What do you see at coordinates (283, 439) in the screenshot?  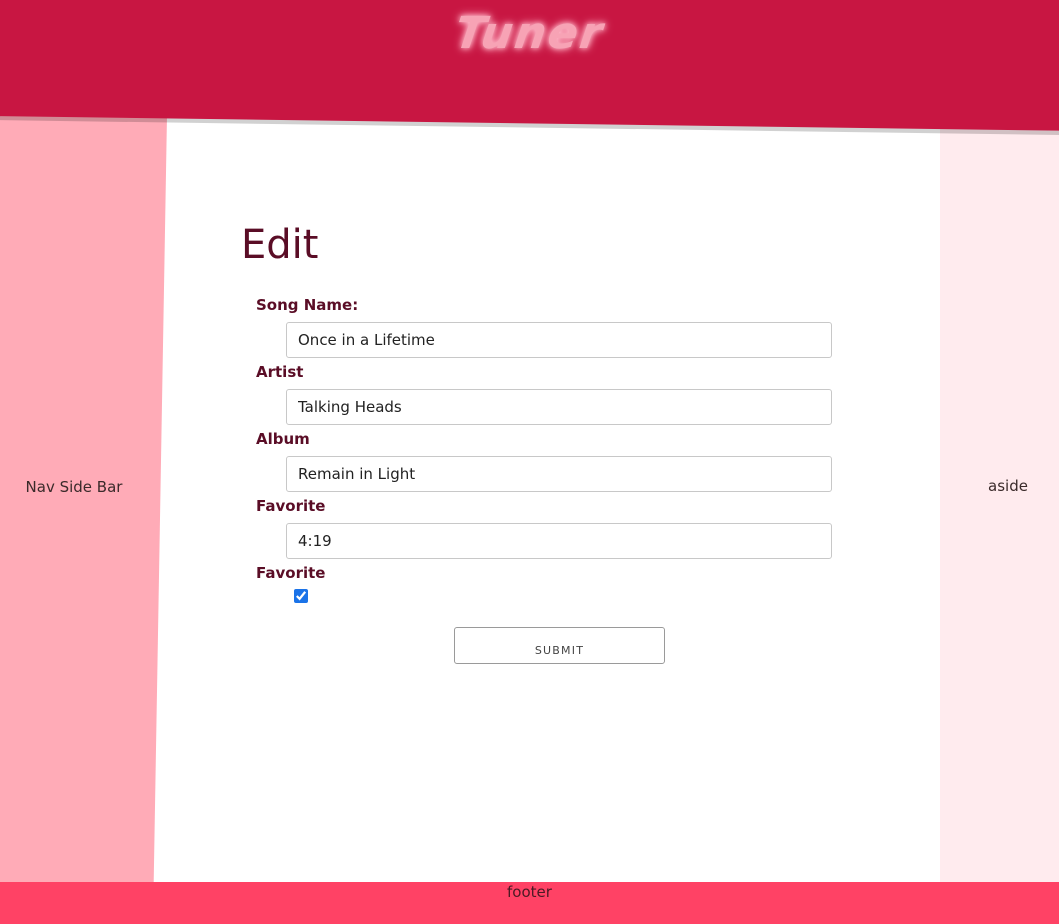 I see `album-label: Album` at bounding box center [283, 439].